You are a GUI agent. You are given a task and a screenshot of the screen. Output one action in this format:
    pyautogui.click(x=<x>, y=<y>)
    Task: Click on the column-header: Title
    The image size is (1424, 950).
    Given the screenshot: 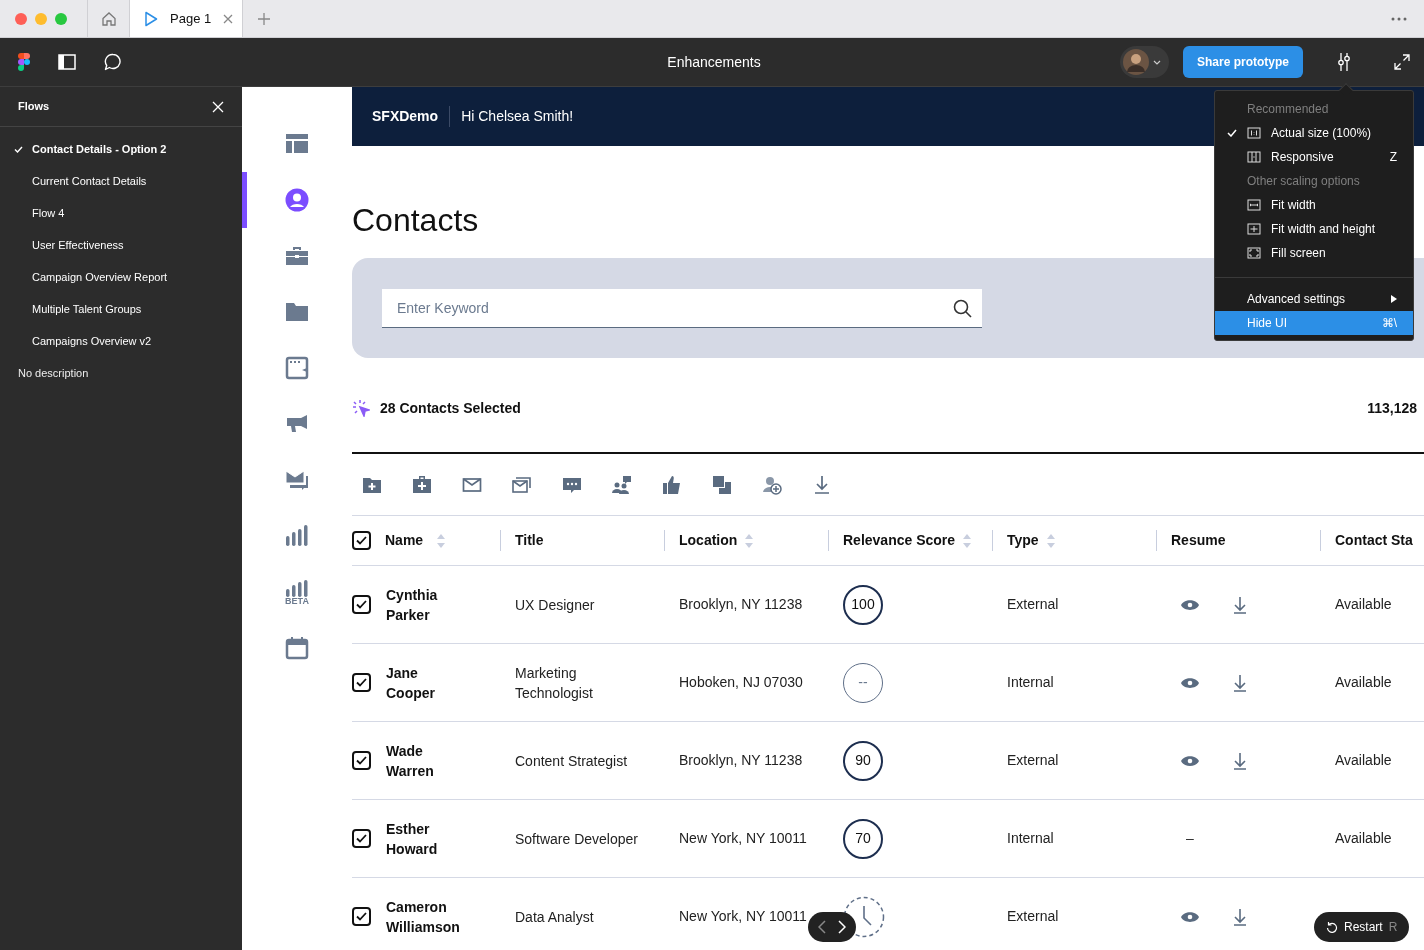 What is the action you would take?
    pyautogui.click(x=529, y=540)
    